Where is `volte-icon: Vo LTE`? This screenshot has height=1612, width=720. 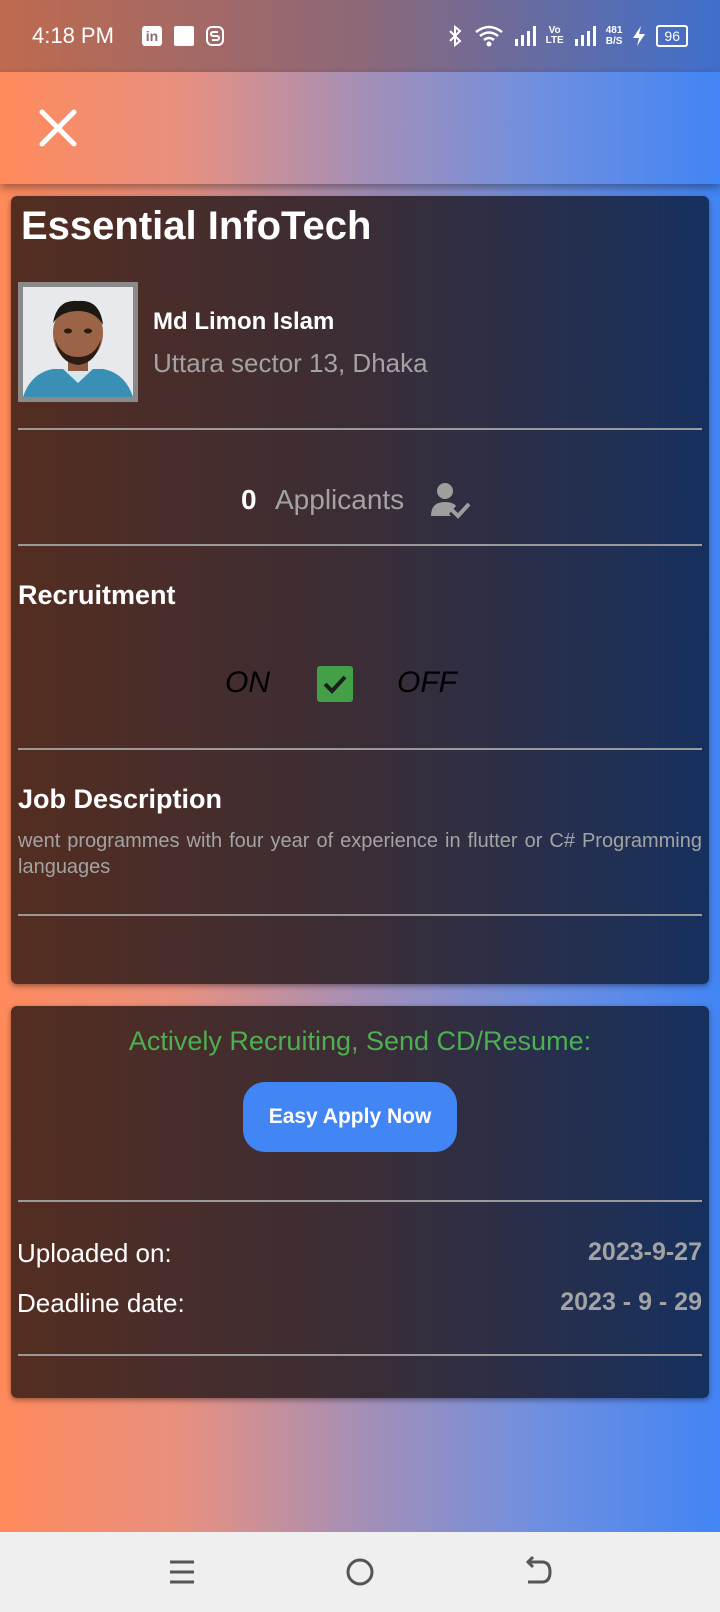 volte-icon: Vo LTE is located at coordinates (555, 36).